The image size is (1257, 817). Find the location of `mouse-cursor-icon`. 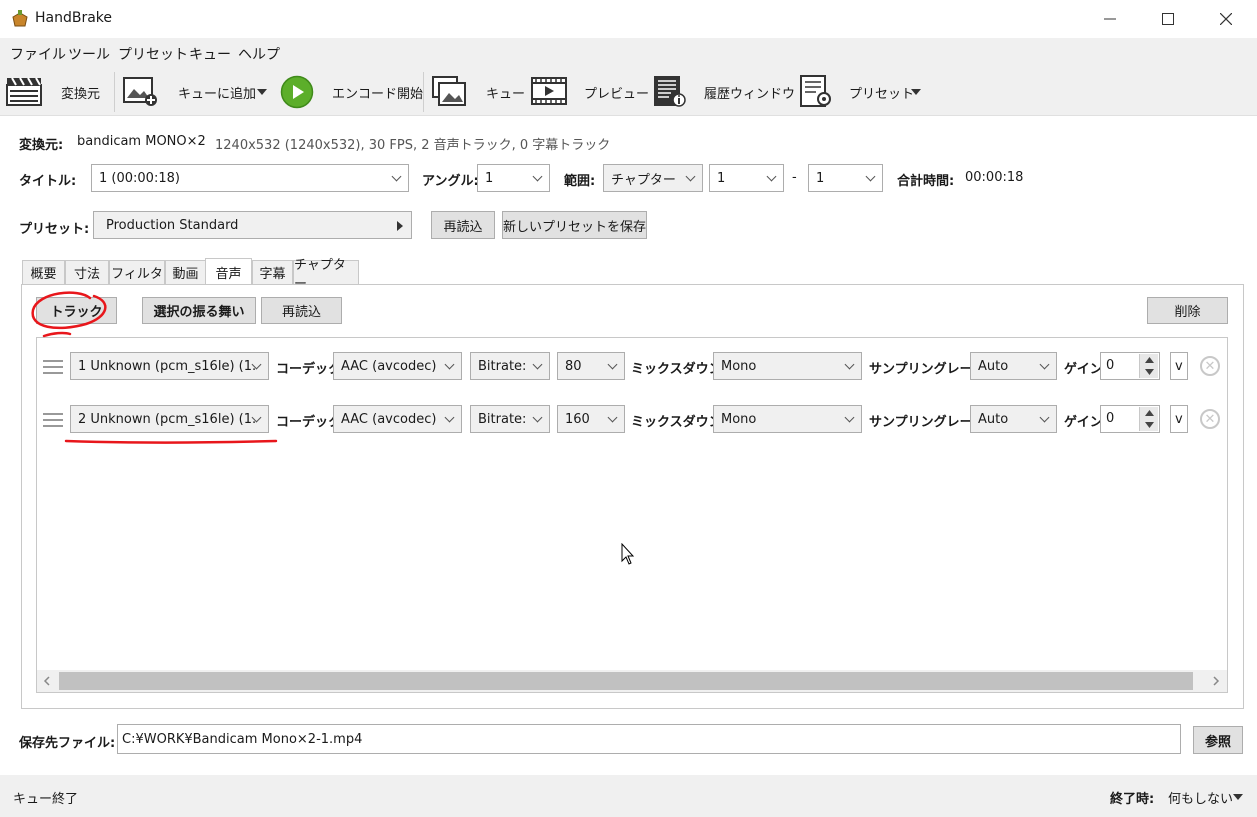

mouse-cursor-icon is located at coordinates (628, 554).